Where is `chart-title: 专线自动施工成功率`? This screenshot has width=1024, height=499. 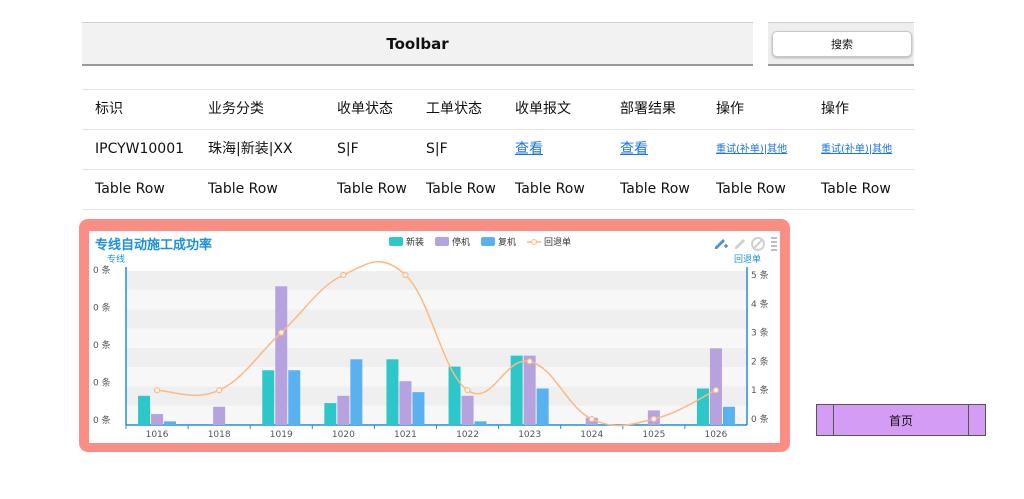 chart-title: 专线自动施工成功率 is located at coordinates (153, 245).